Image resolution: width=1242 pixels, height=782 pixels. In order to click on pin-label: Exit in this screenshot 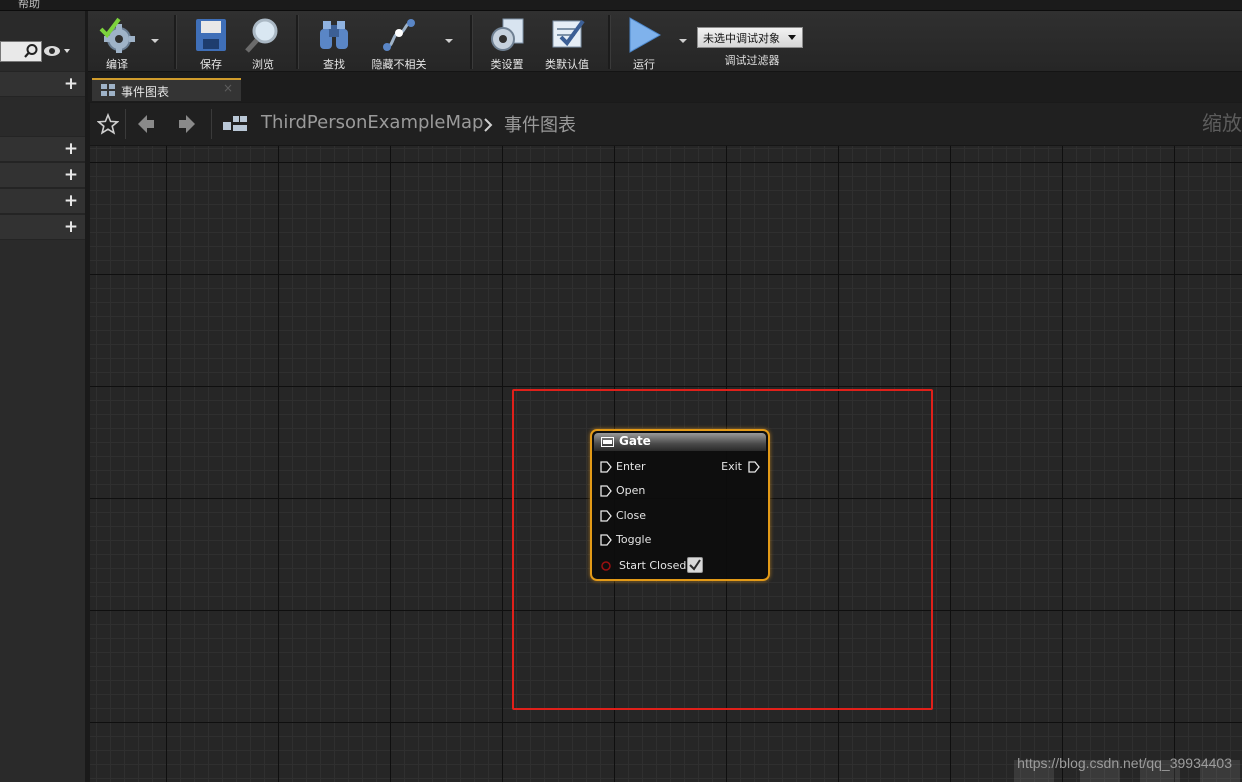, I will do `click(731, 466)`.